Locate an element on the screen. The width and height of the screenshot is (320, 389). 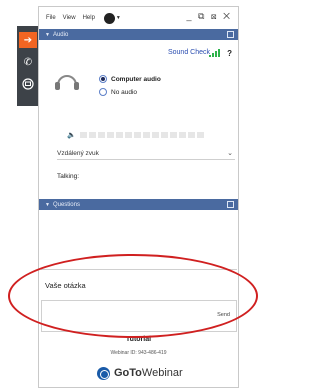
arrow-right-icon: ➔ is located at coordinates (28, 40).